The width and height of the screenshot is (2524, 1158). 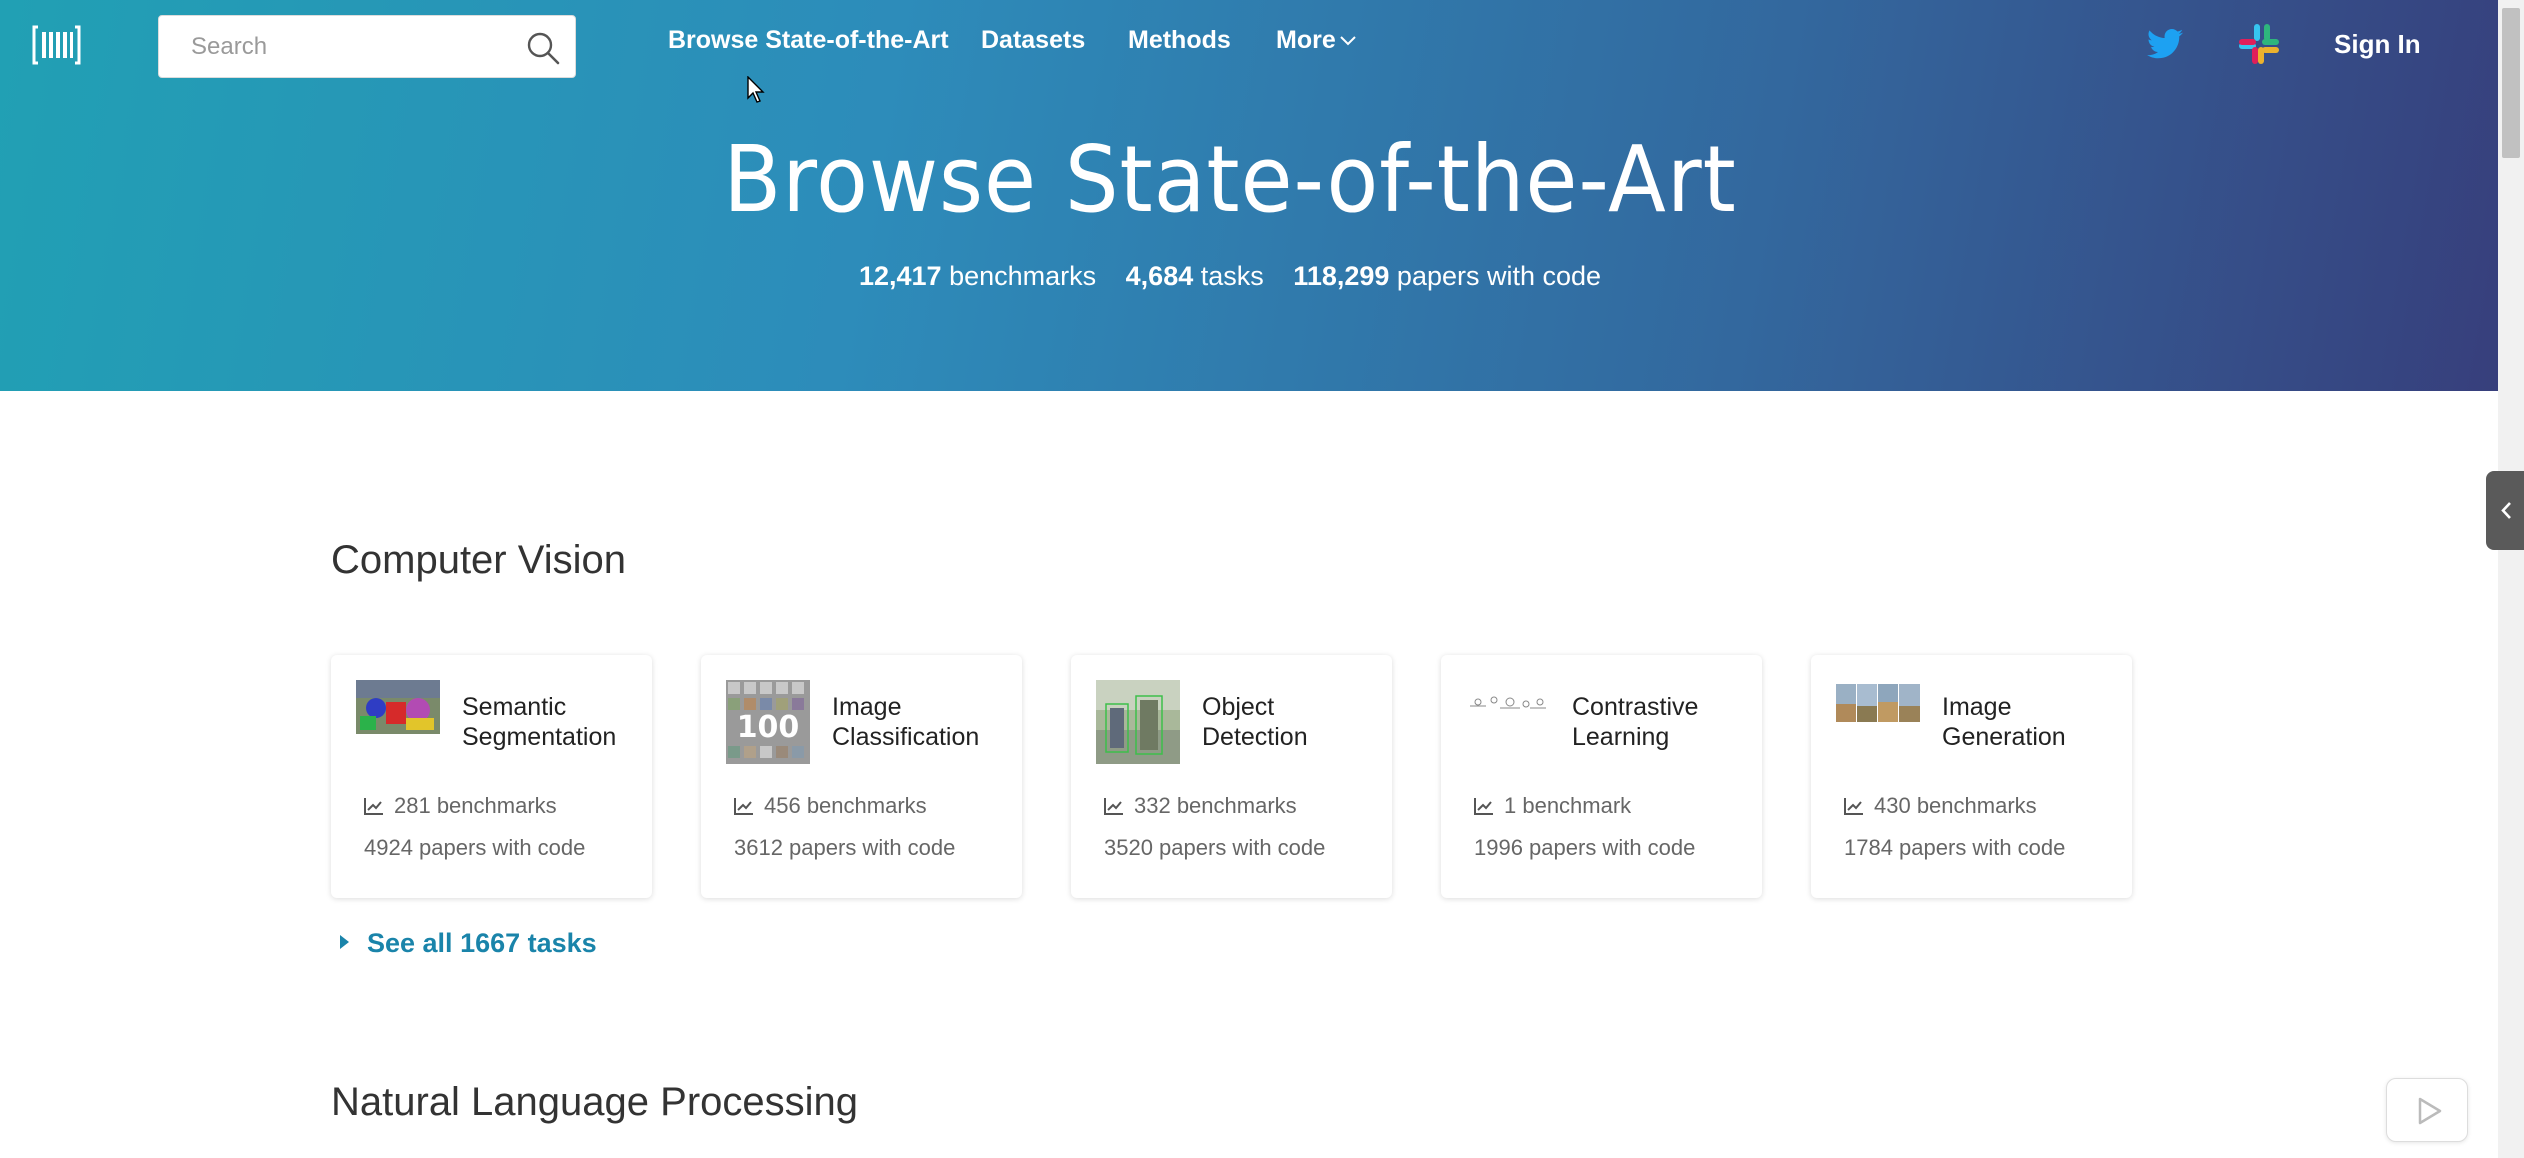 What do you see at coordinates (922, 722) in the screenshot?
I see `task-title: Image Classification` at bounding box center [922, 722].